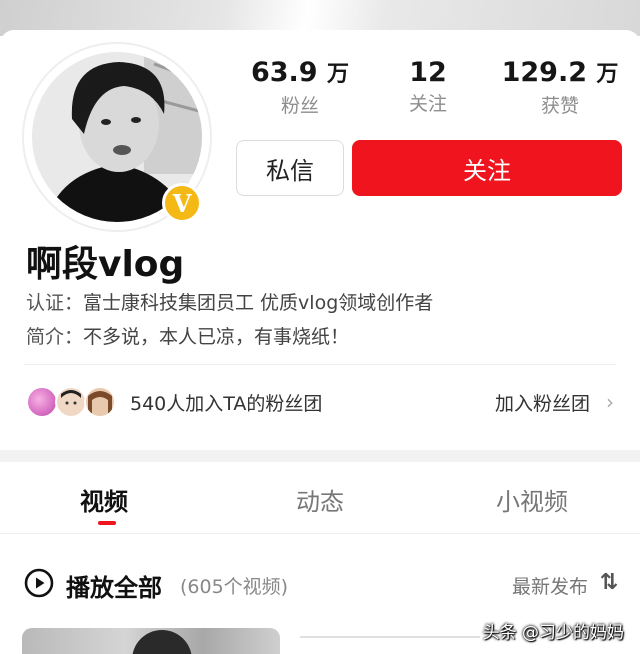 This screenshot has height=654, width=640. I want to click on stat-fans: 63.9 万 粉丝, so click(300, 88).